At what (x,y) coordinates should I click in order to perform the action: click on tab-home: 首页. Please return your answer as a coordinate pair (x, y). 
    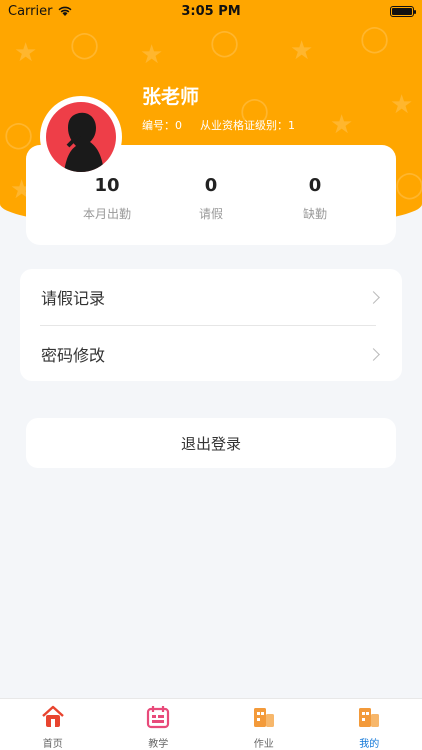
    Looking at the image, I should click on (53, 724).